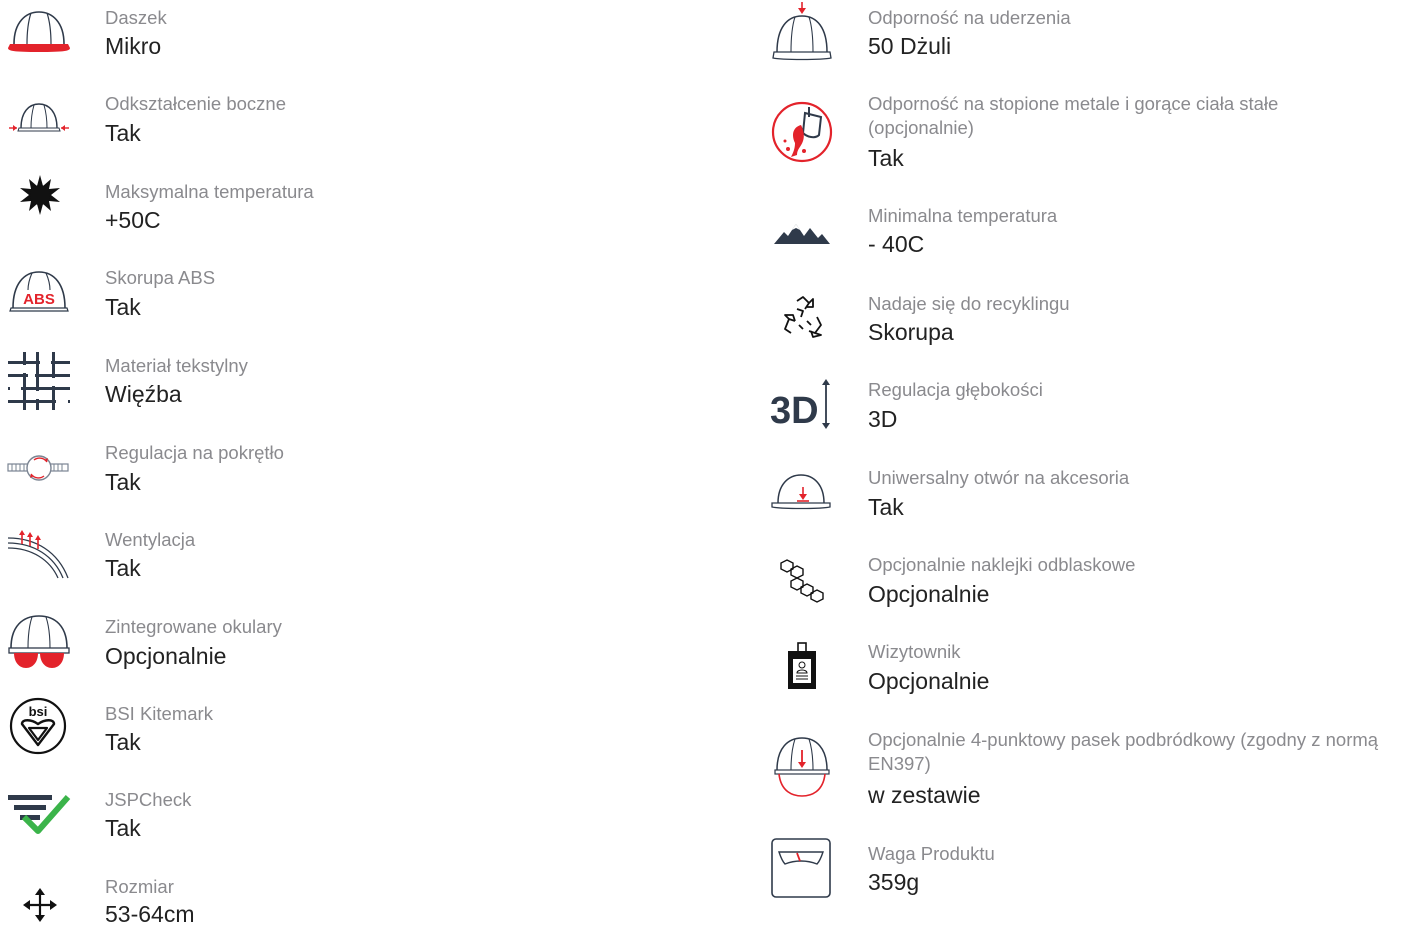  I want to click on accessory-slot-icon, so click(801, 492).